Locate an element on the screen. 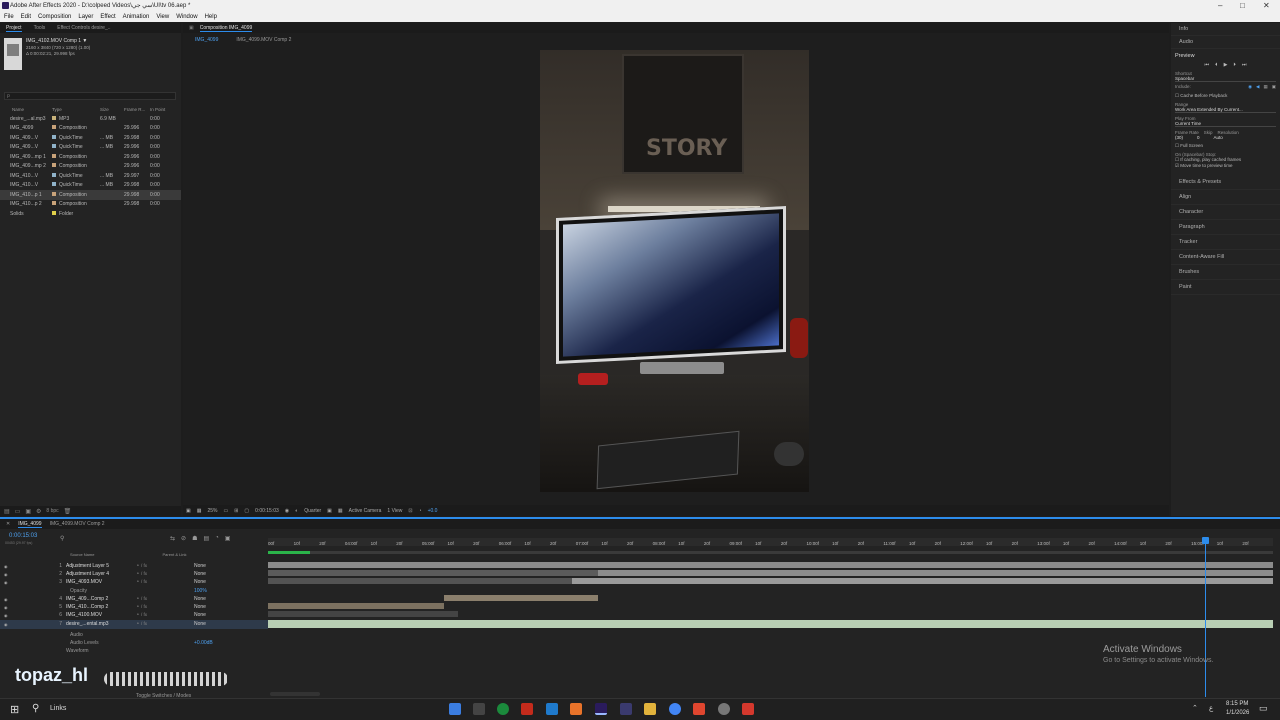  breadcrumb-comp2: IMG_4099.MOV Comp 2 is located at coordinates (263, 40).